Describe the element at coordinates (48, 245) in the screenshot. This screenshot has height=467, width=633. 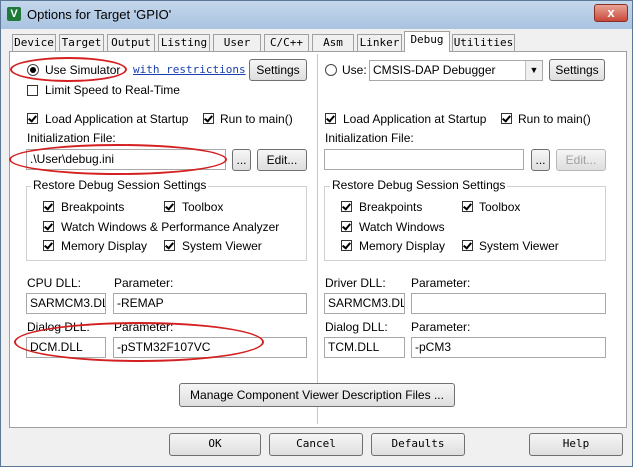
I see `memory-display-checkbox-left` at that location.